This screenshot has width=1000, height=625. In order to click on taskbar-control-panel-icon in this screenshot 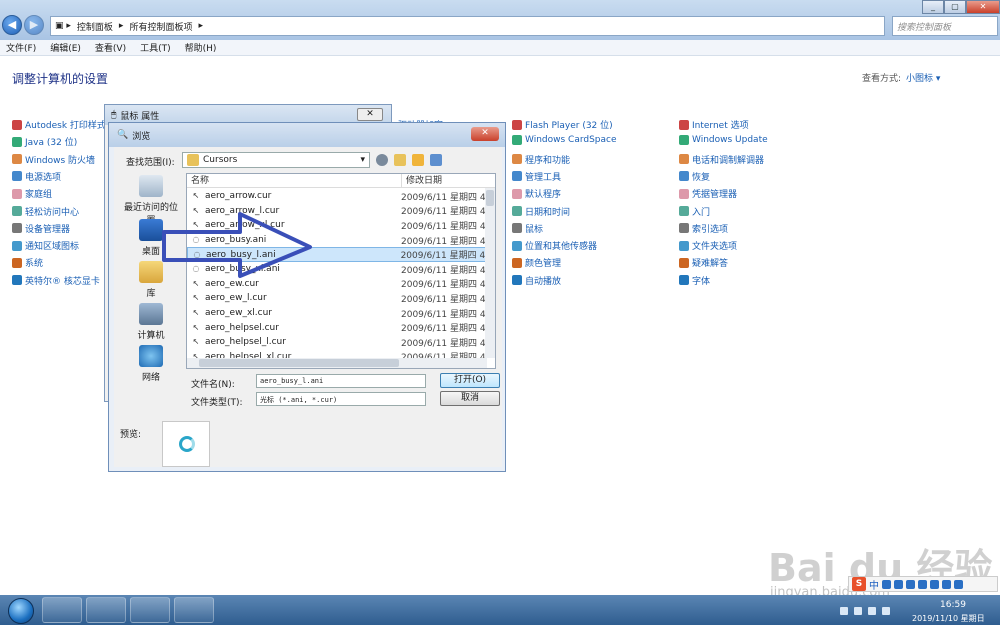, I will do `click(150, 610)`.